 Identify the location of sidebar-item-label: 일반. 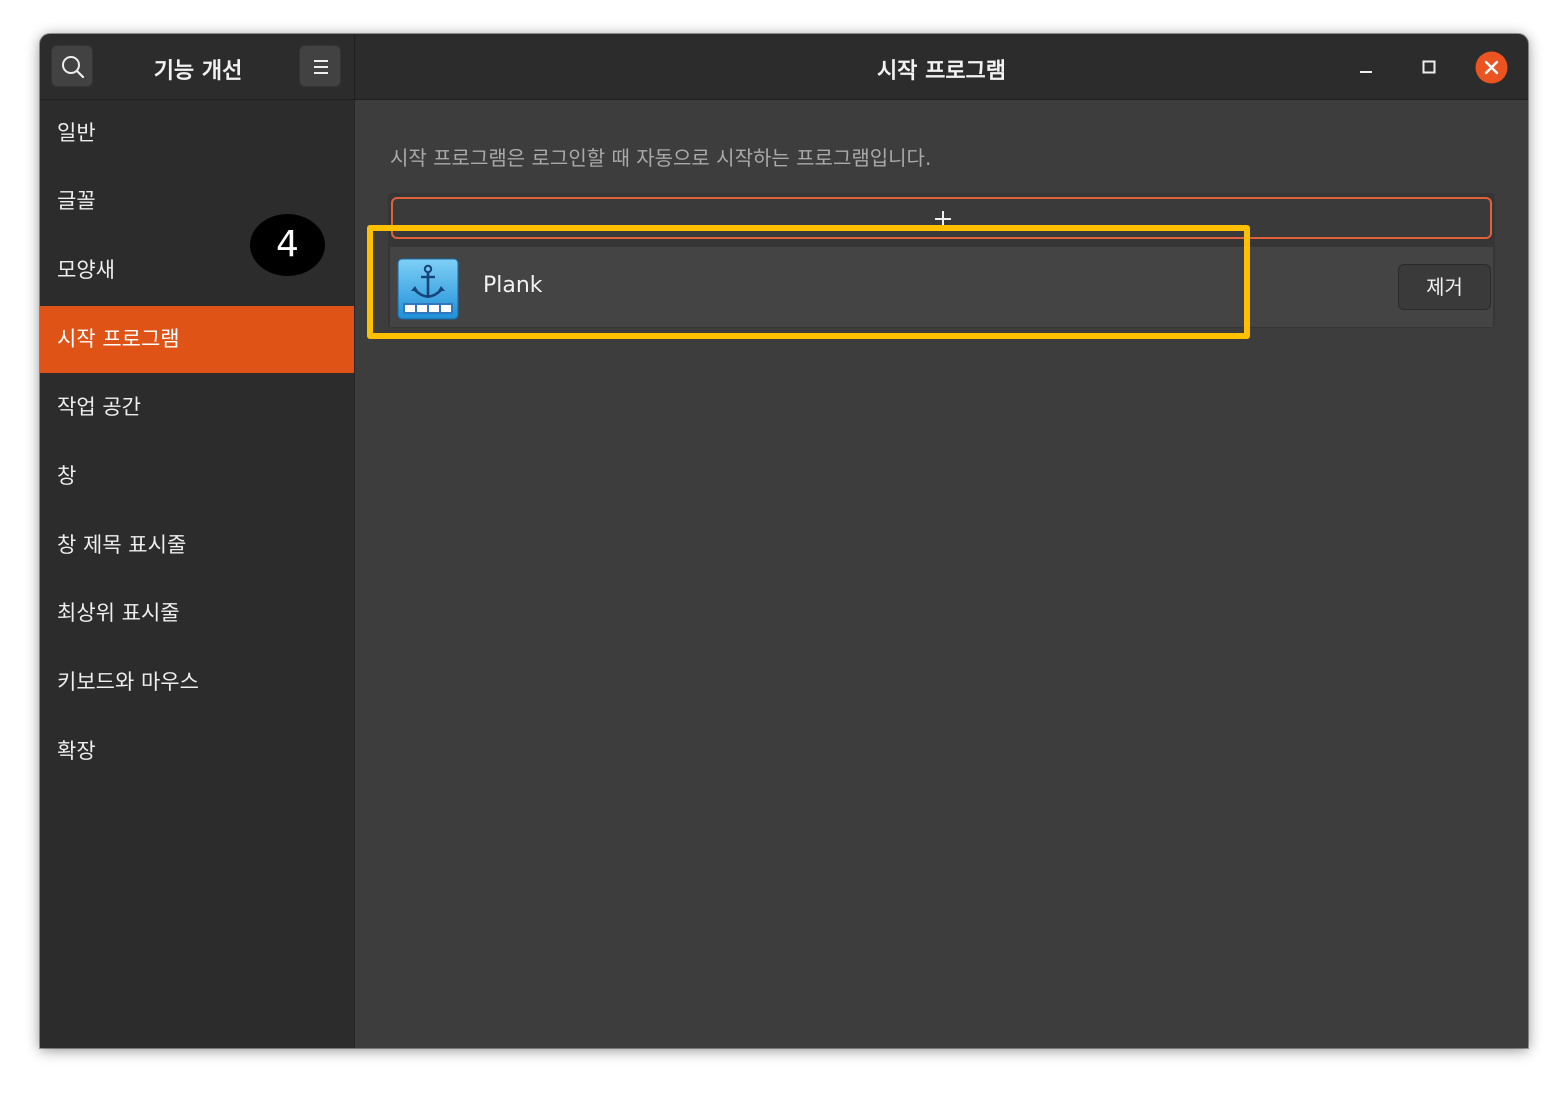
(76, 133).